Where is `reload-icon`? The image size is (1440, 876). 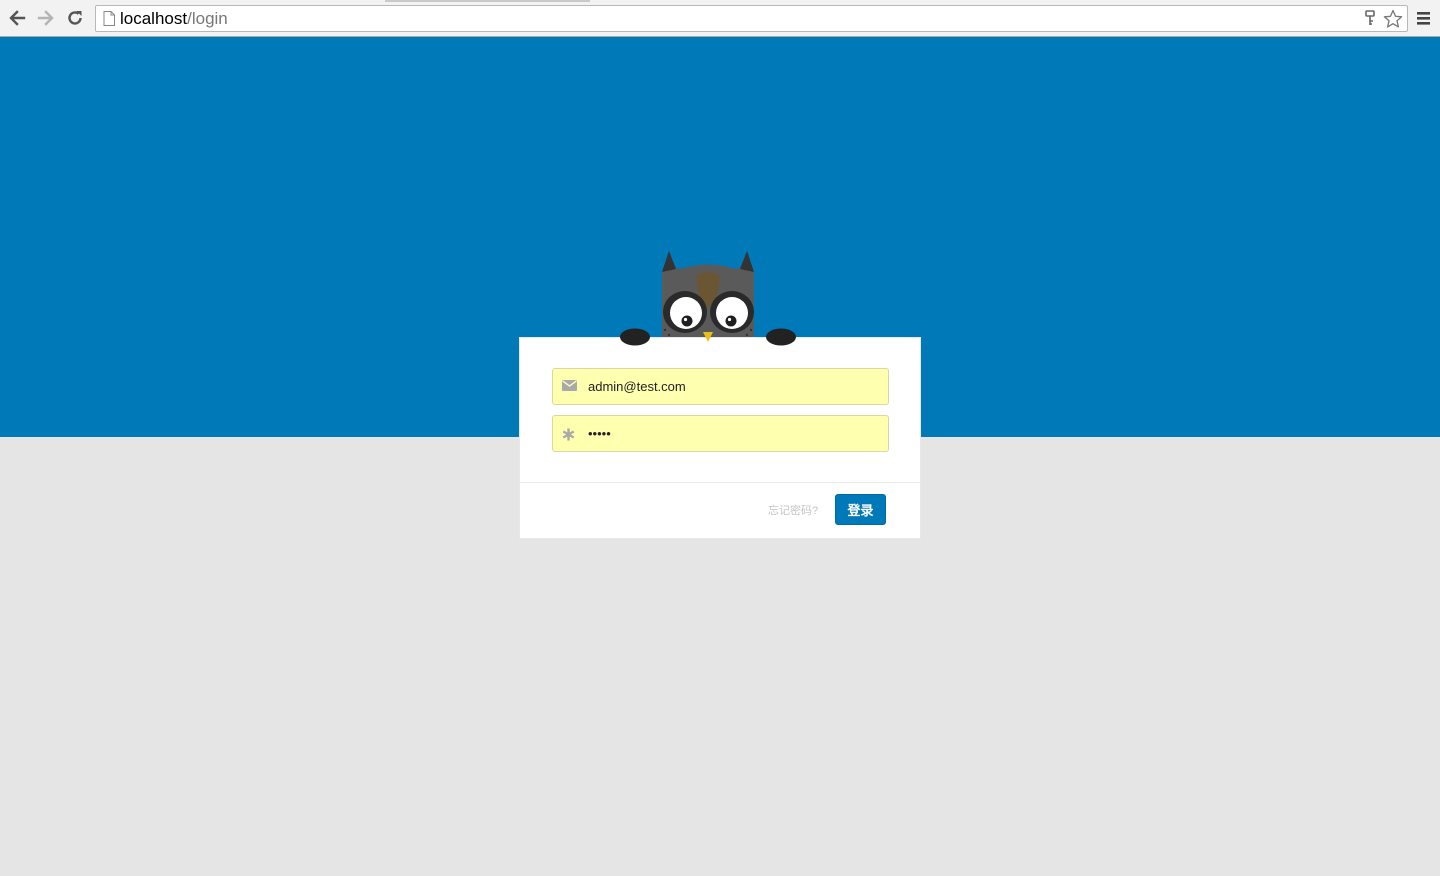 reload-icon is located at coordinates (75, 18).